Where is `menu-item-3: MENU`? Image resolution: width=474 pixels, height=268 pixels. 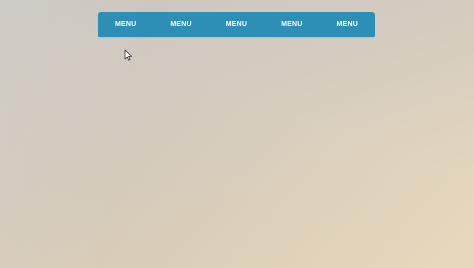 menu-item-3: MENU is located at coordinates (236, 24).